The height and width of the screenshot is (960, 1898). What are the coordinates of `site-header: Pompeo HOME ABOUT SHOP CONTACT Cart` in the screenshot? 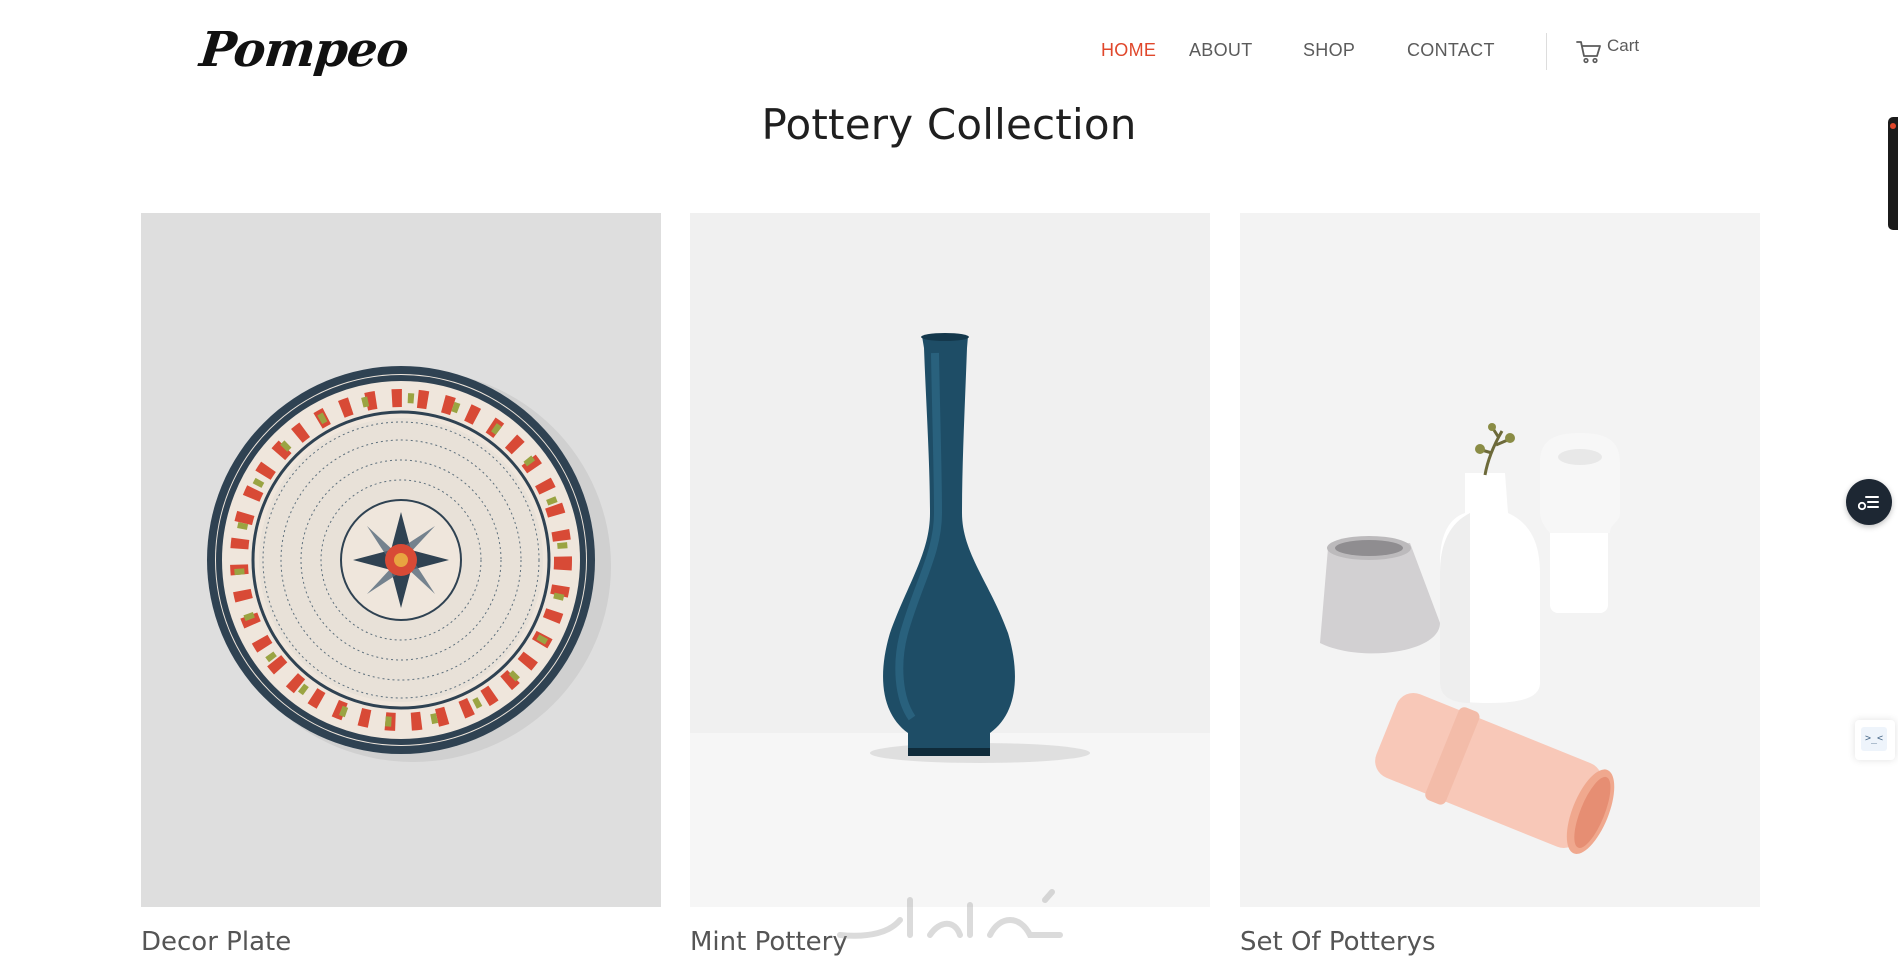 It's located at (949, 50).